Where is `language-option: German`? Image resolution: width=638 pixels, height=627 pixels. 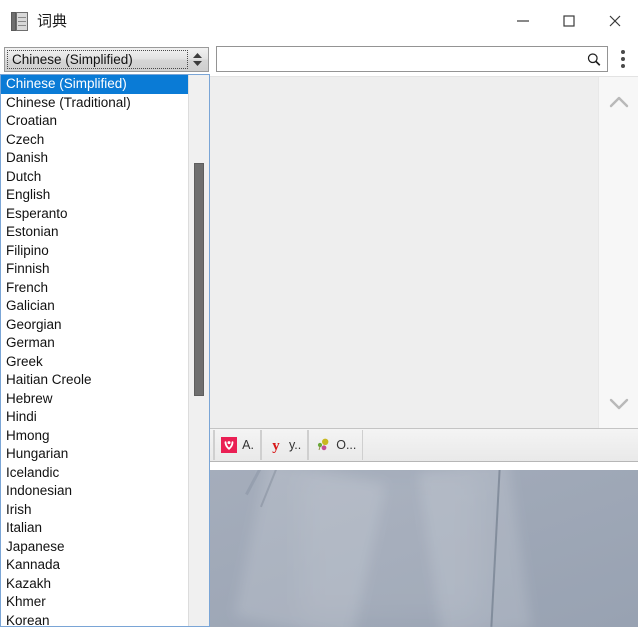
language-option: German is located at coordinates (95, 343).